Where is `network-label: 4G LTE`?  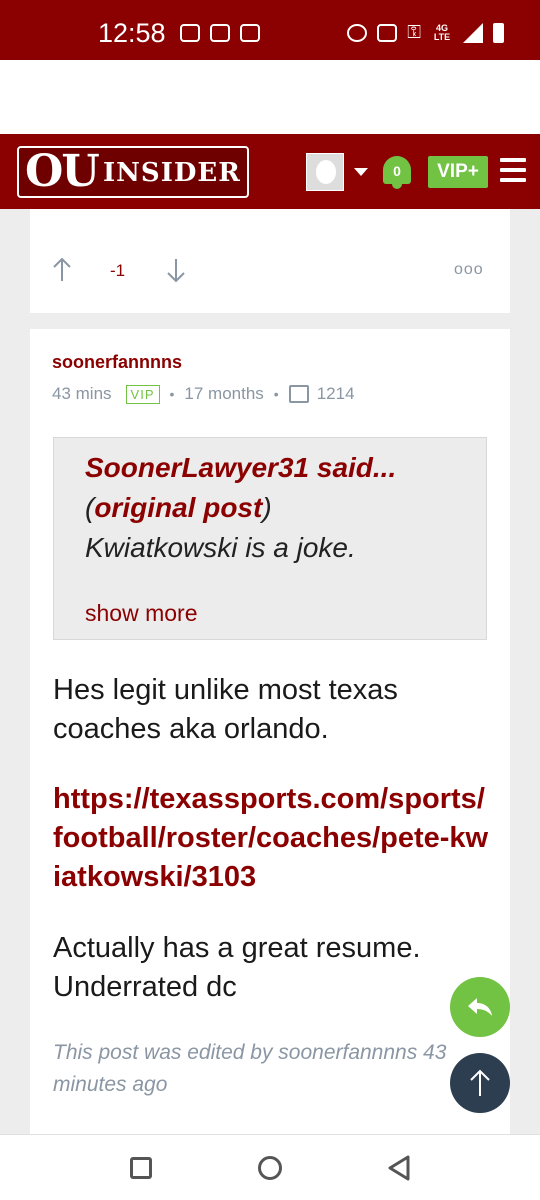 network-label: 4G LTE is located at coordinates (442, 32).